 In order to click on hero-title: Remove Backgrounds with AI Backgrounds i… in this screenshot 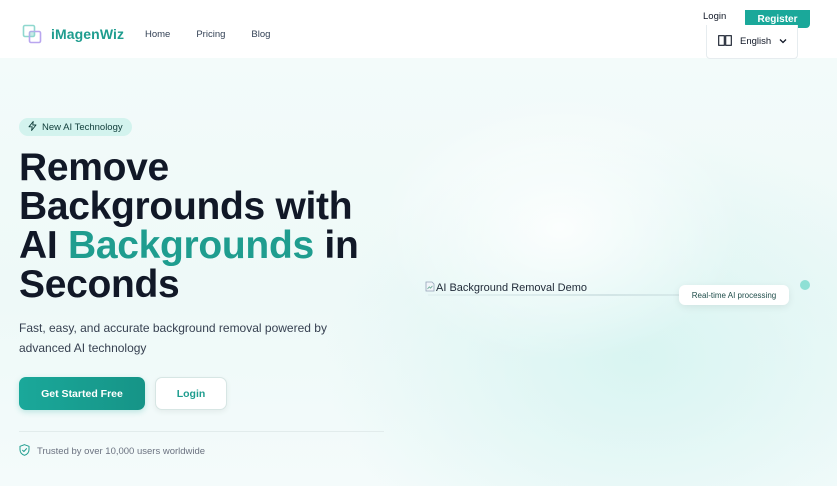, I will do `click(214, 226)`.